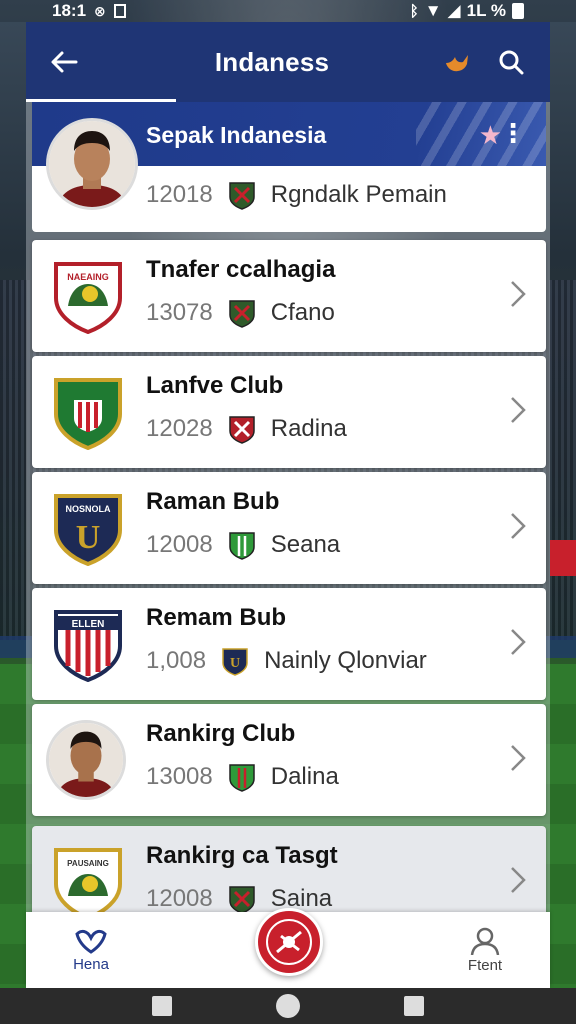 Image resolution: width=576 pixels, height=1024 pixels. I want to click on nav-profile-label: Ftent, so click(485, 965).